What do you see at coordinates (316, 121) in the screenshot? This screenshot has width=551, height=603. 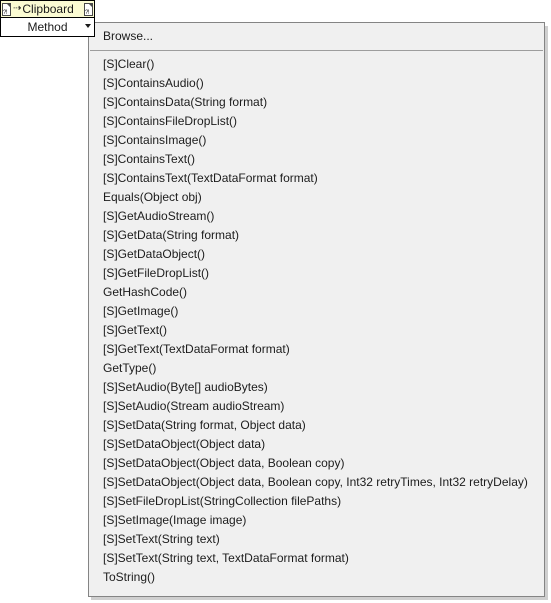 I see `menu-item: [S]ContainsFileDropList()` at bounding box center [316, 121].